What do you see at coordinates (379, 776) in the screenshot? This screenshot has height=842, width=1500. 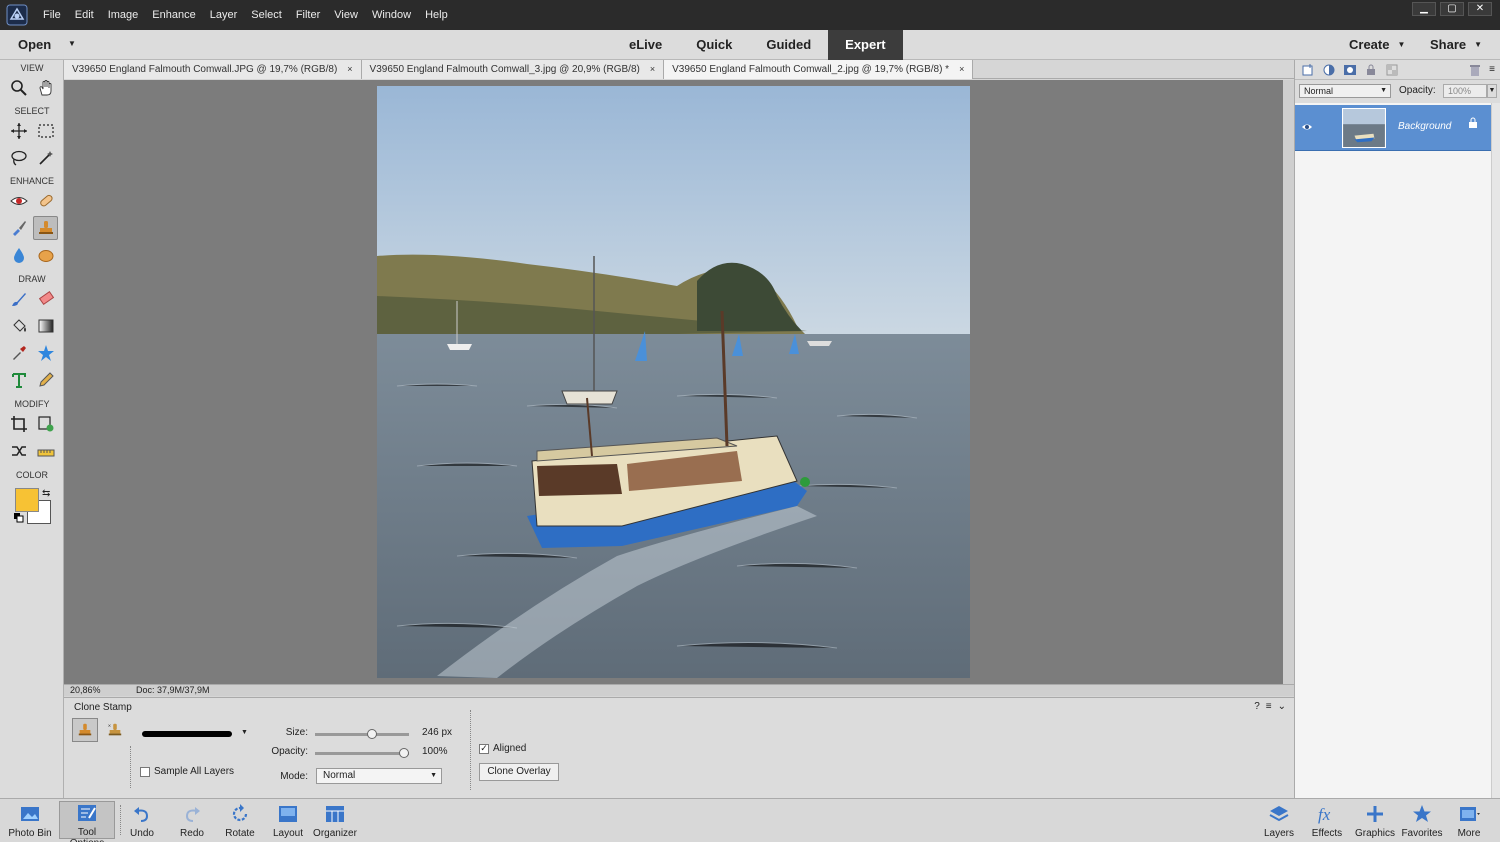 I see `mode-select: Normal ▼` at bounding box center [379, 776].